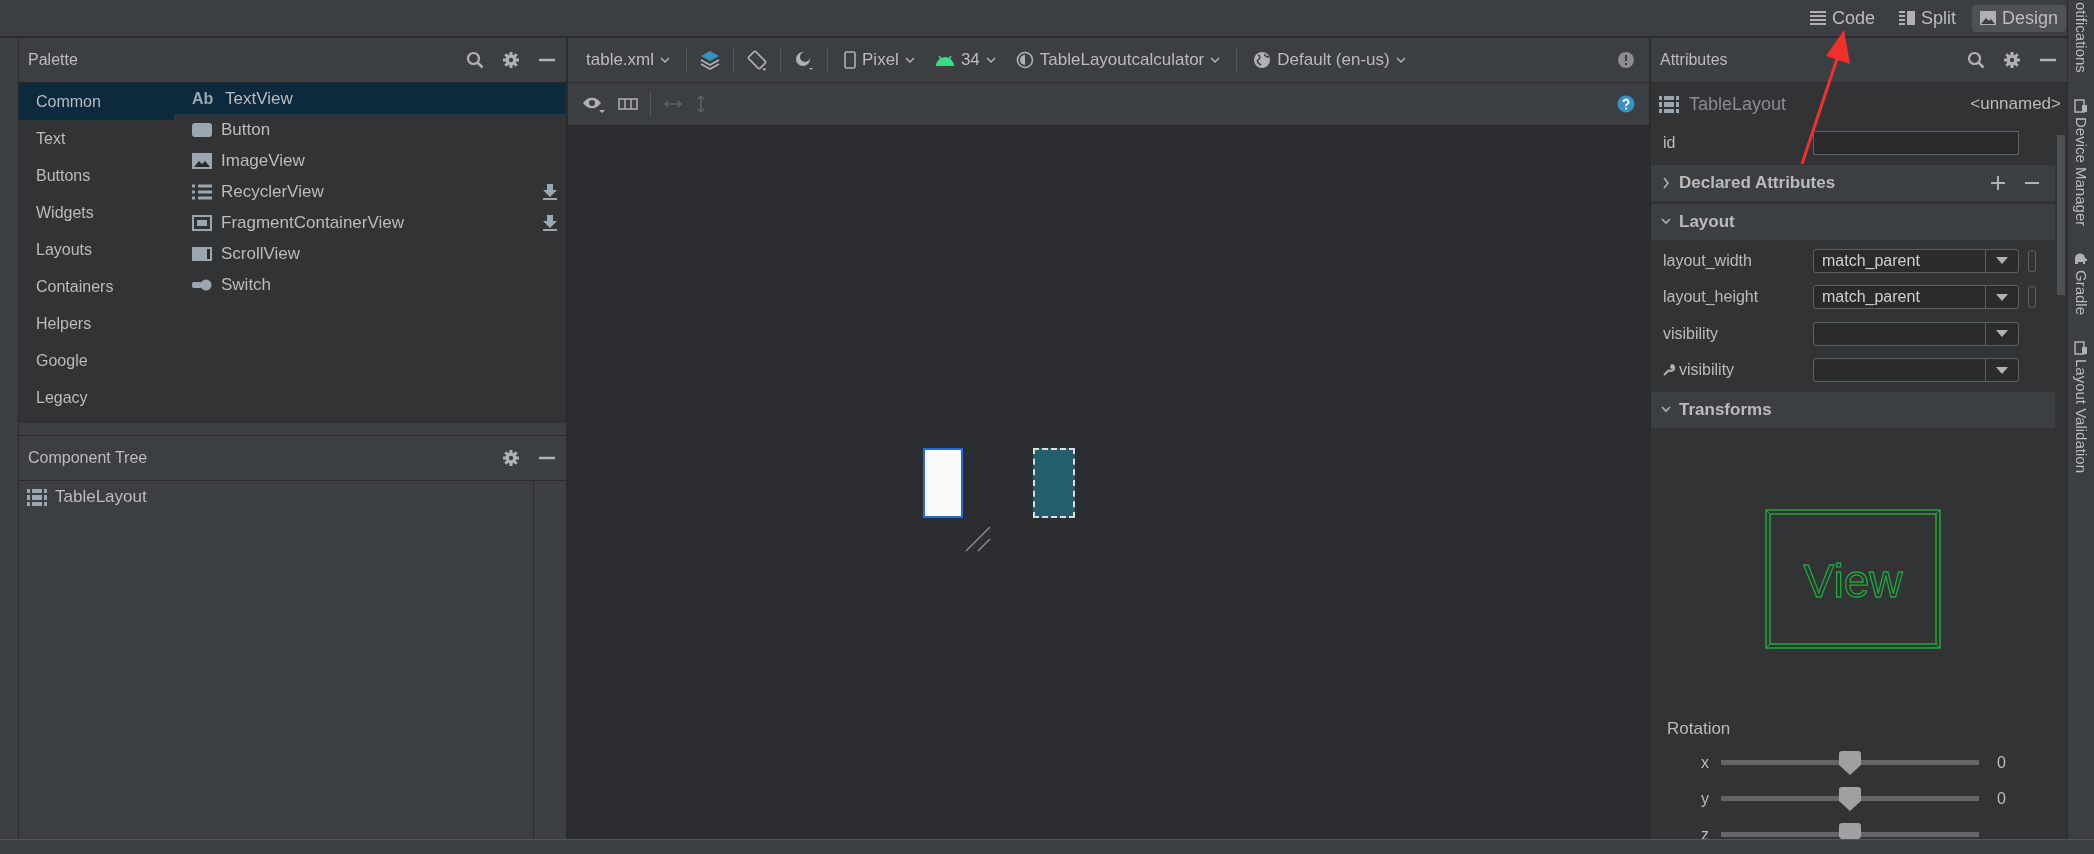 This screenshot has height=854, width=2094. I want to click on view-mode-tab: Split, so click(1927, 18).